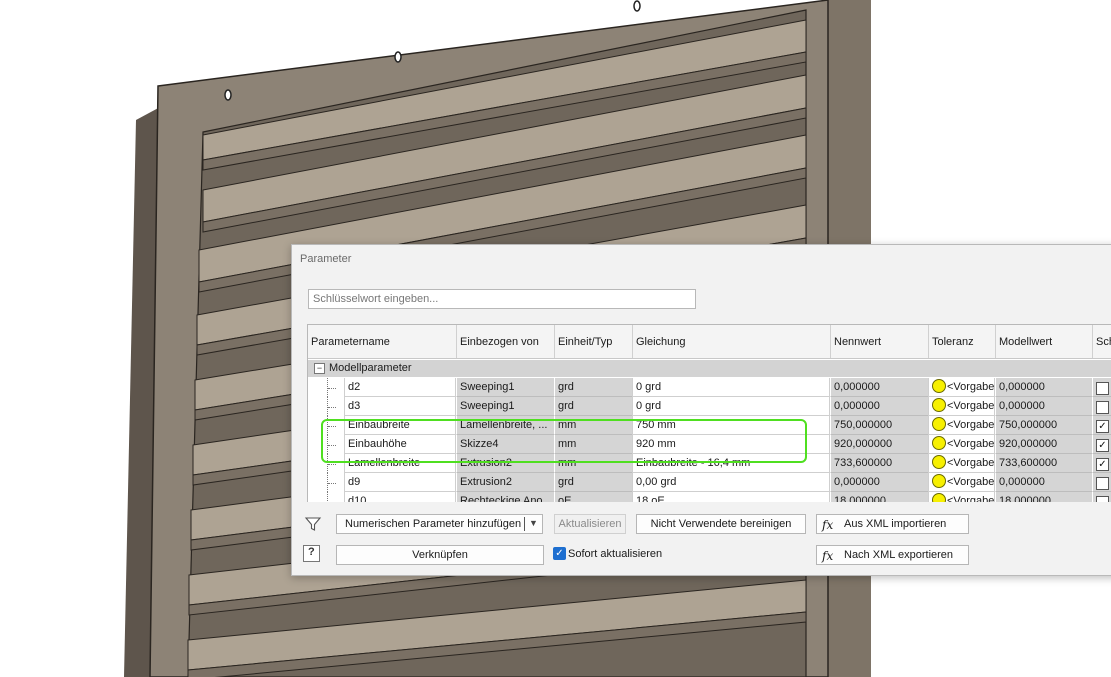 Image resolution: width=1111 pixels, height=677 pixels. What do you see at coordinates (1043, 463) in the screenshot?
I see `model-cell: 733,600000` at bounding box center [1043, 463].